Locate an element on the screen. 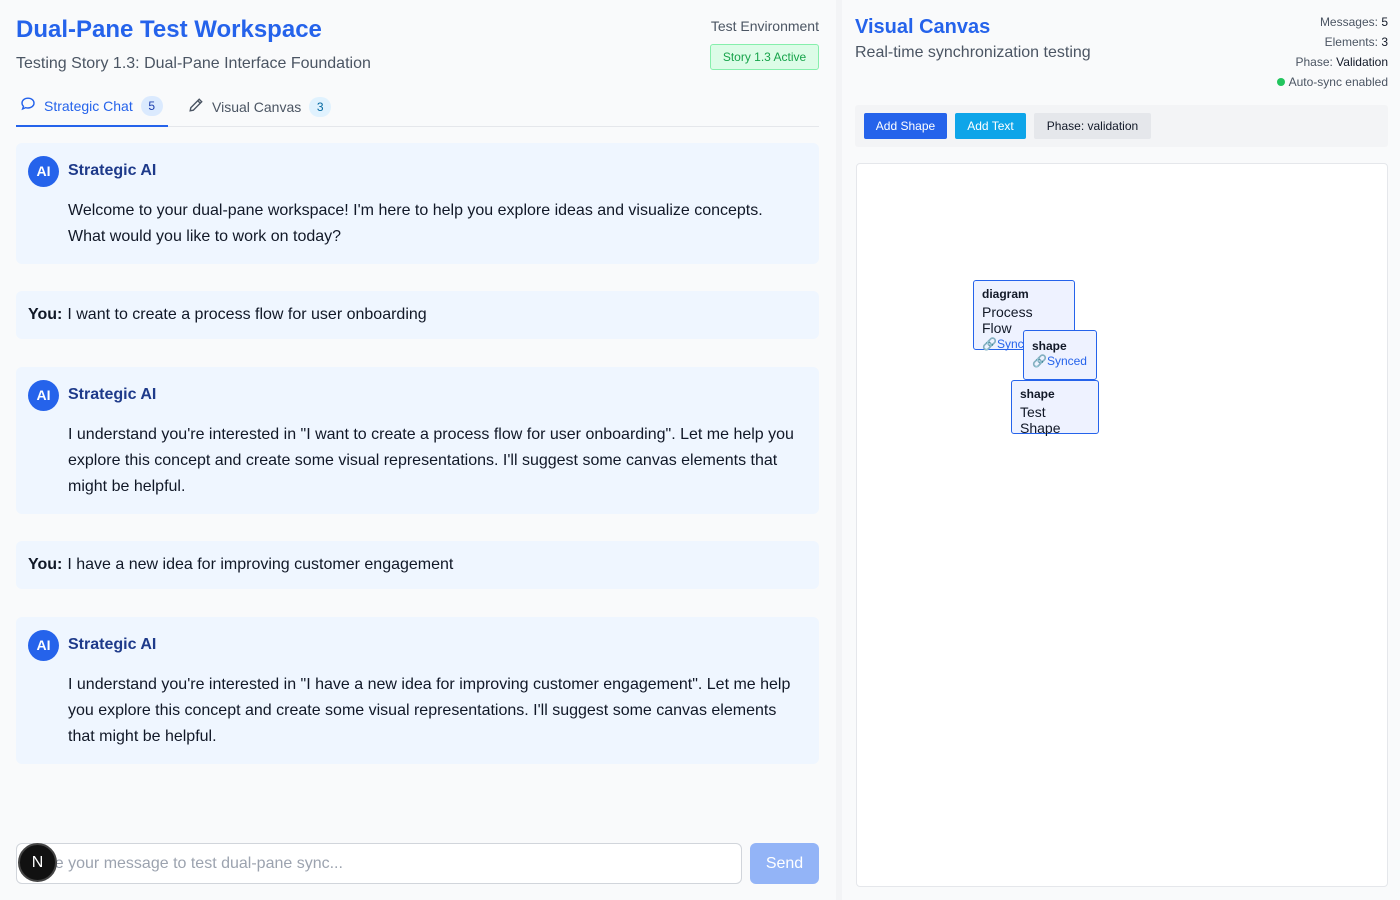  environment-label: Test Environment is located at coordinates (764, 26).